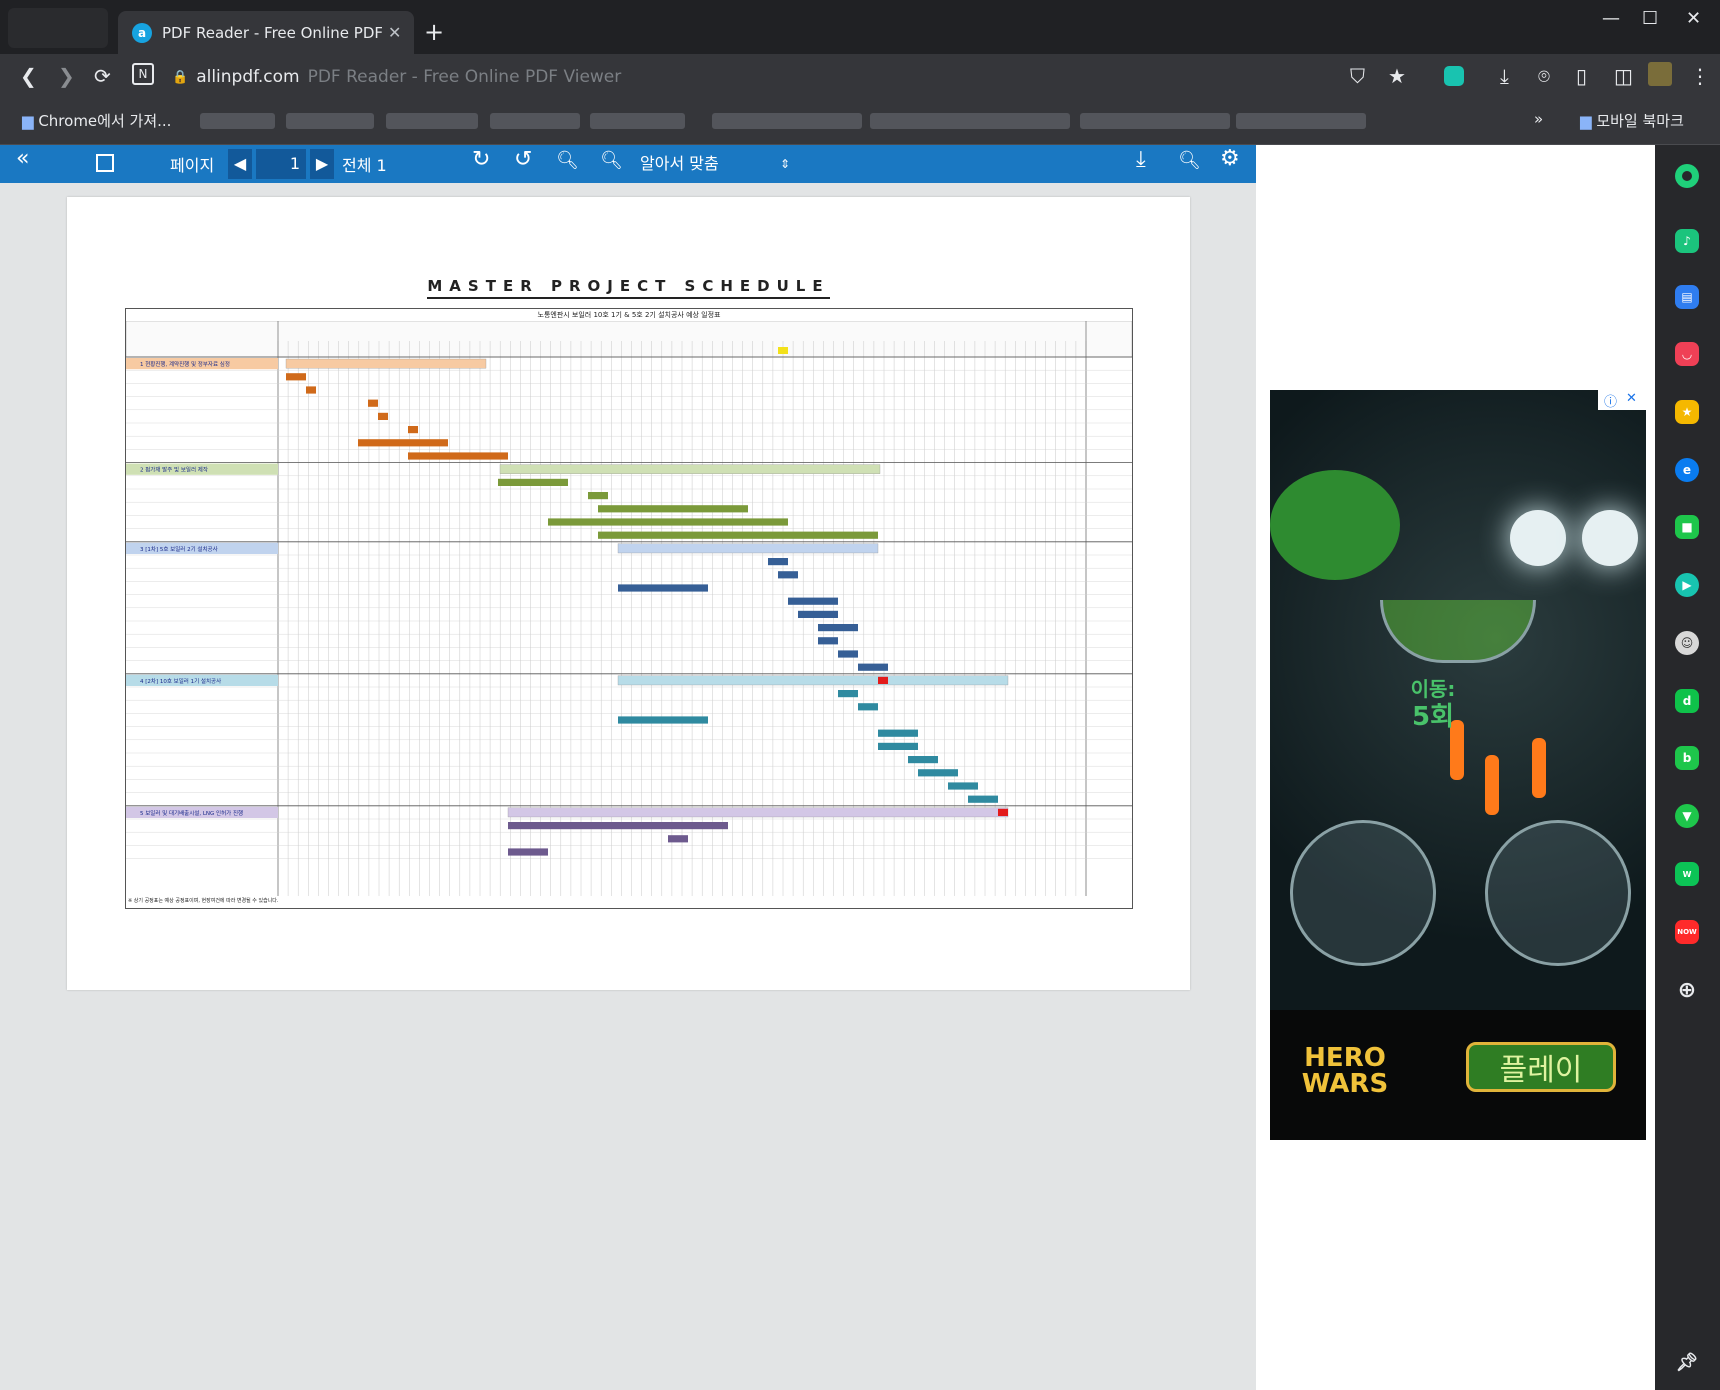  Describe the element at coordinates (1541, 1067) in the screenshot. I see `play-button: 플레이` at that location.